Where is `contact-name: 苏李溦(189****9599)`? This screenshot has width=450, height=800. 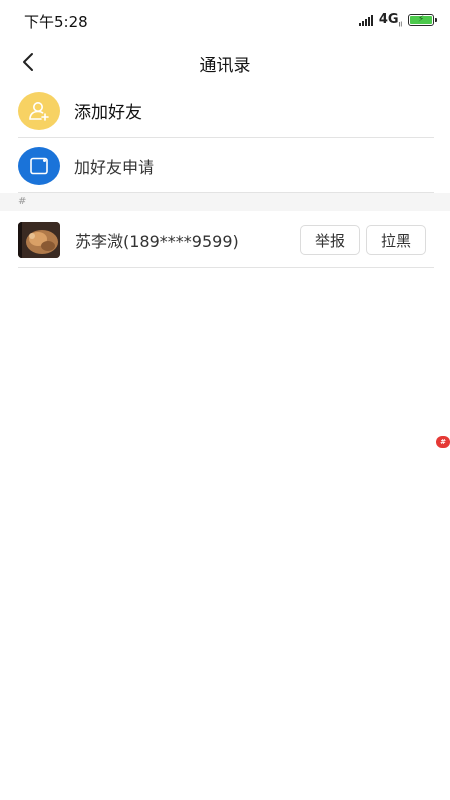 contact-name: 苏李溦(189****9599) is located at coordinates (157, 241).